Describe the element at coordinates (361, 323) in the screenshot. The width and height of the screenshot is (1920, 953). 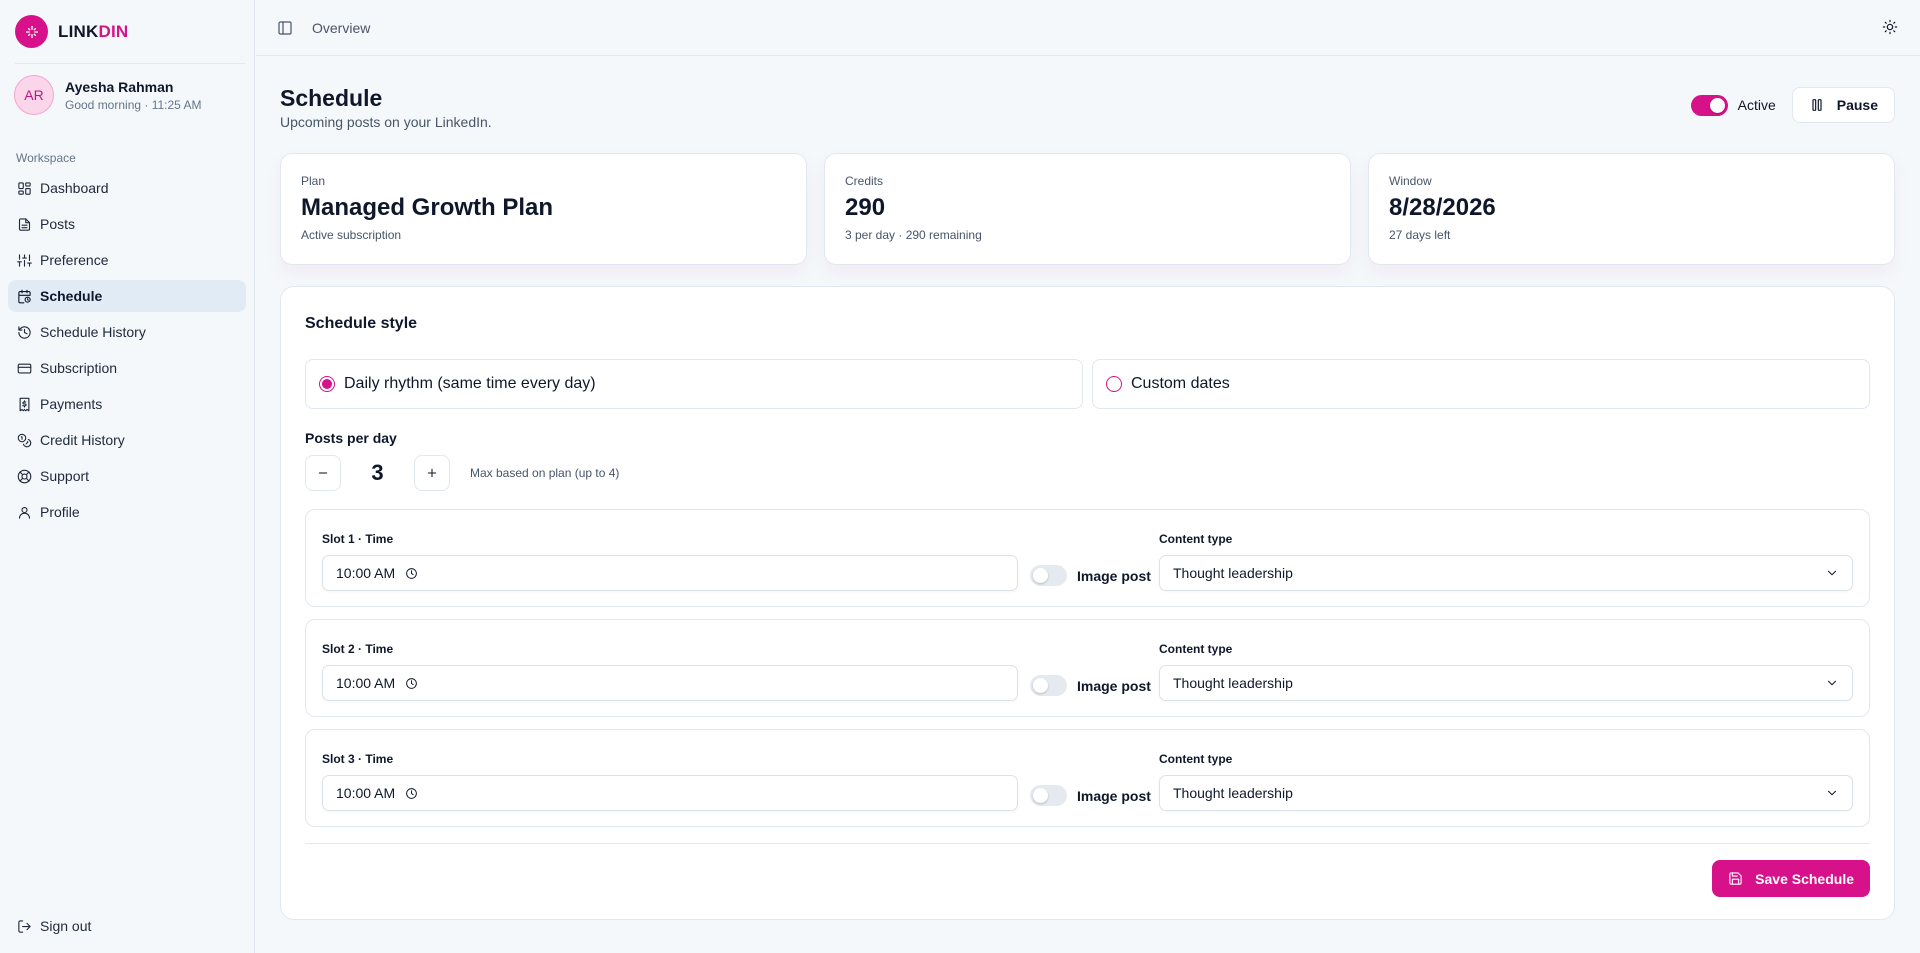
I see `schedule-style-title: Schedule style` at that location.